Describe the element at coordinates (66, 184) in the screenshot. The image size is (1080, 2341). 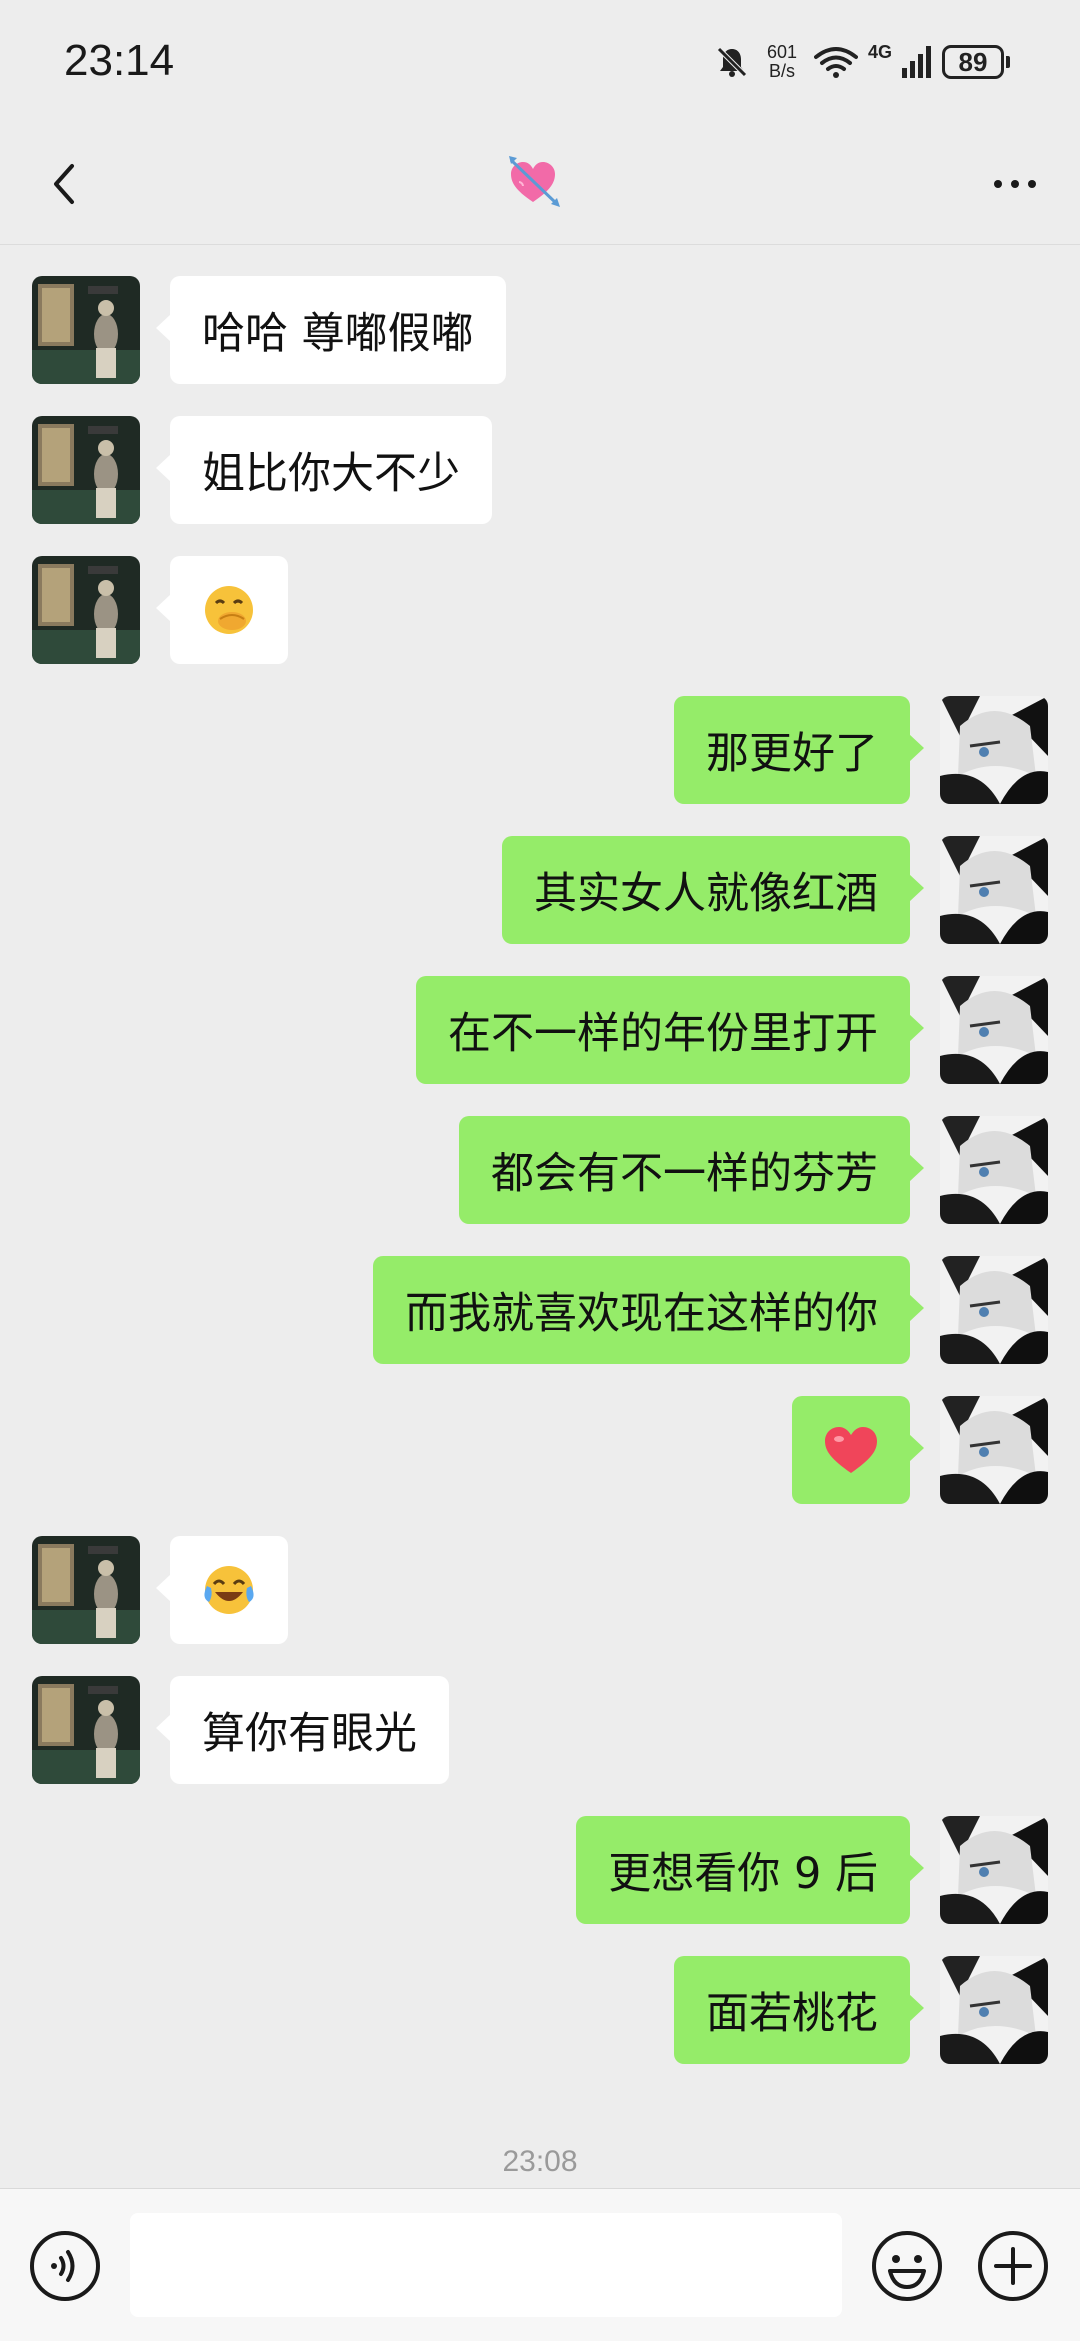
I see `chevron-left-icon` at that location.